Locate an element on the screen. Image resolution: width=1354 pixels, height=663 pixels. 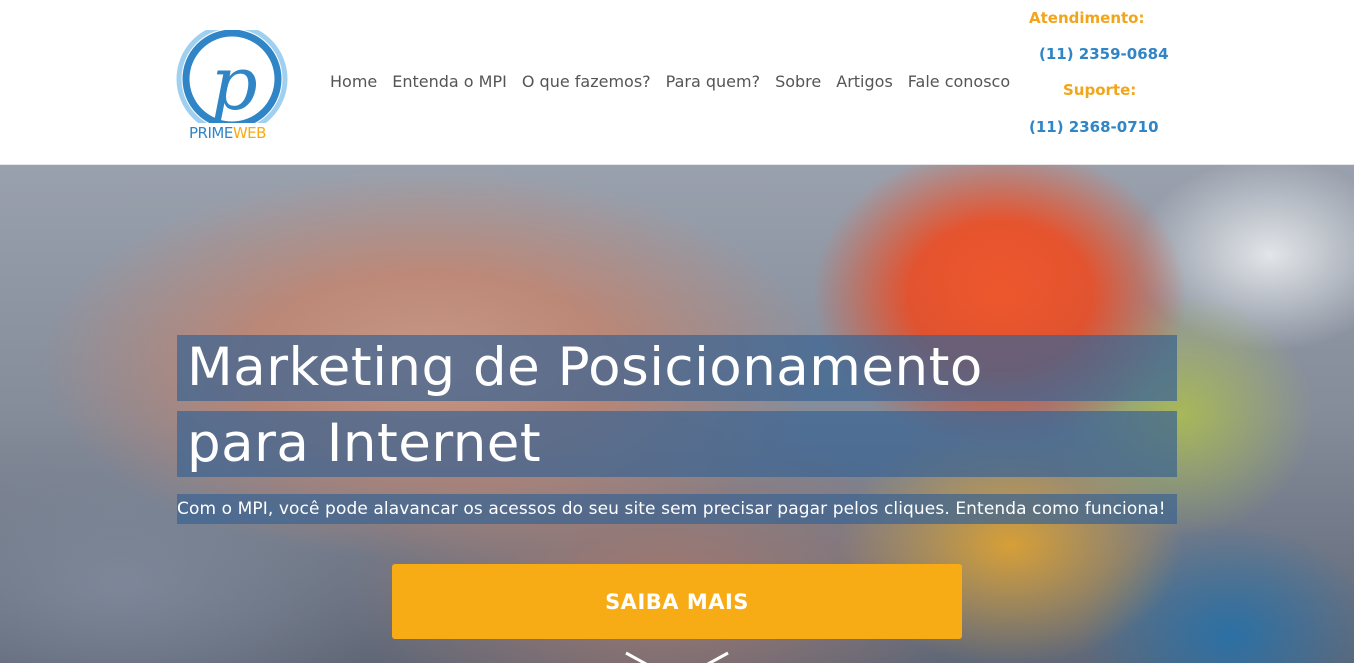
chevron-down-icon is located at coordinates (677, 657).